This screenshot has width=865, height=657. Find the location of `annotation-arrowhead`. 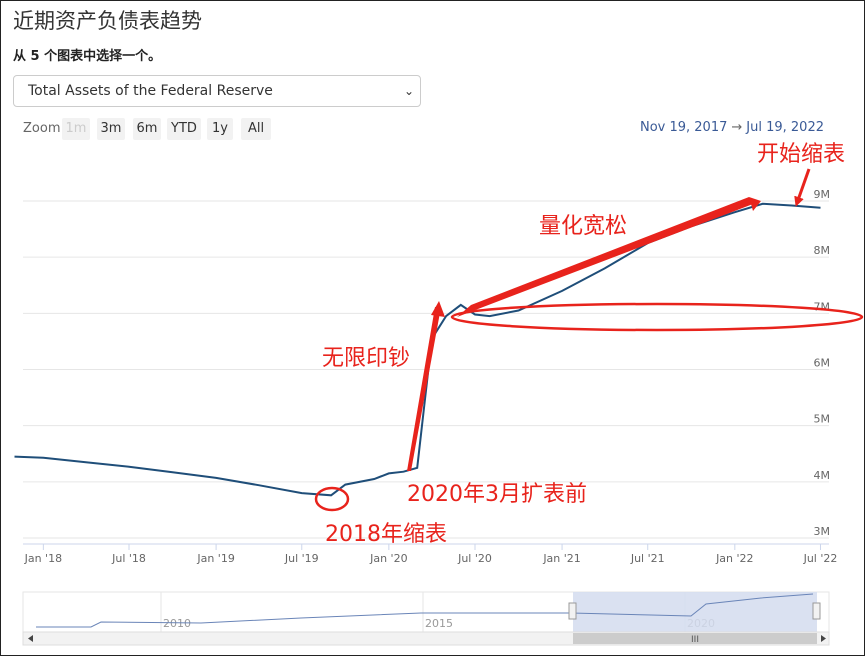

annotation-arrowhead is located at coordinates (438, 309).